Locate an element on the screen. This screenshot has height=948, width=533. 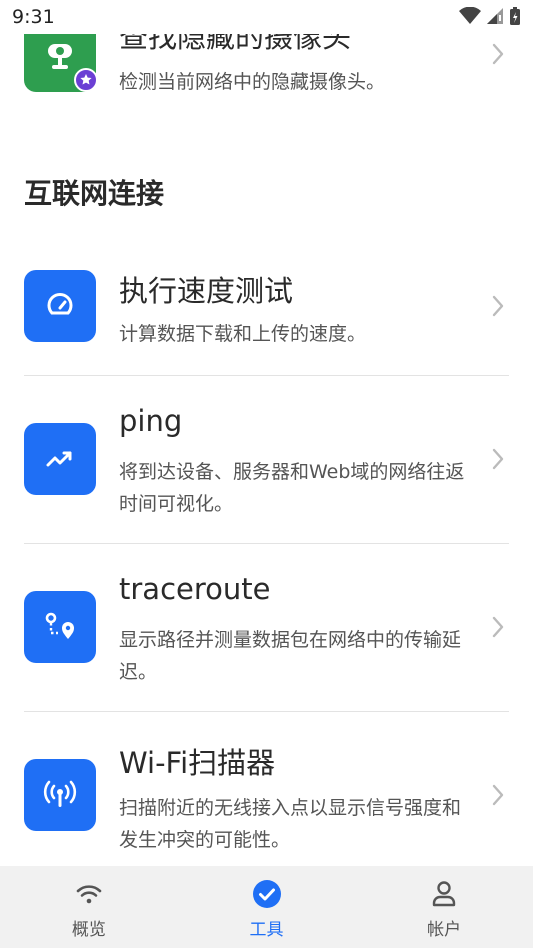
tool-description: 将到达设备、服务器和Web域的网络往返时间可视化。 is located at coordinates (292, 488).